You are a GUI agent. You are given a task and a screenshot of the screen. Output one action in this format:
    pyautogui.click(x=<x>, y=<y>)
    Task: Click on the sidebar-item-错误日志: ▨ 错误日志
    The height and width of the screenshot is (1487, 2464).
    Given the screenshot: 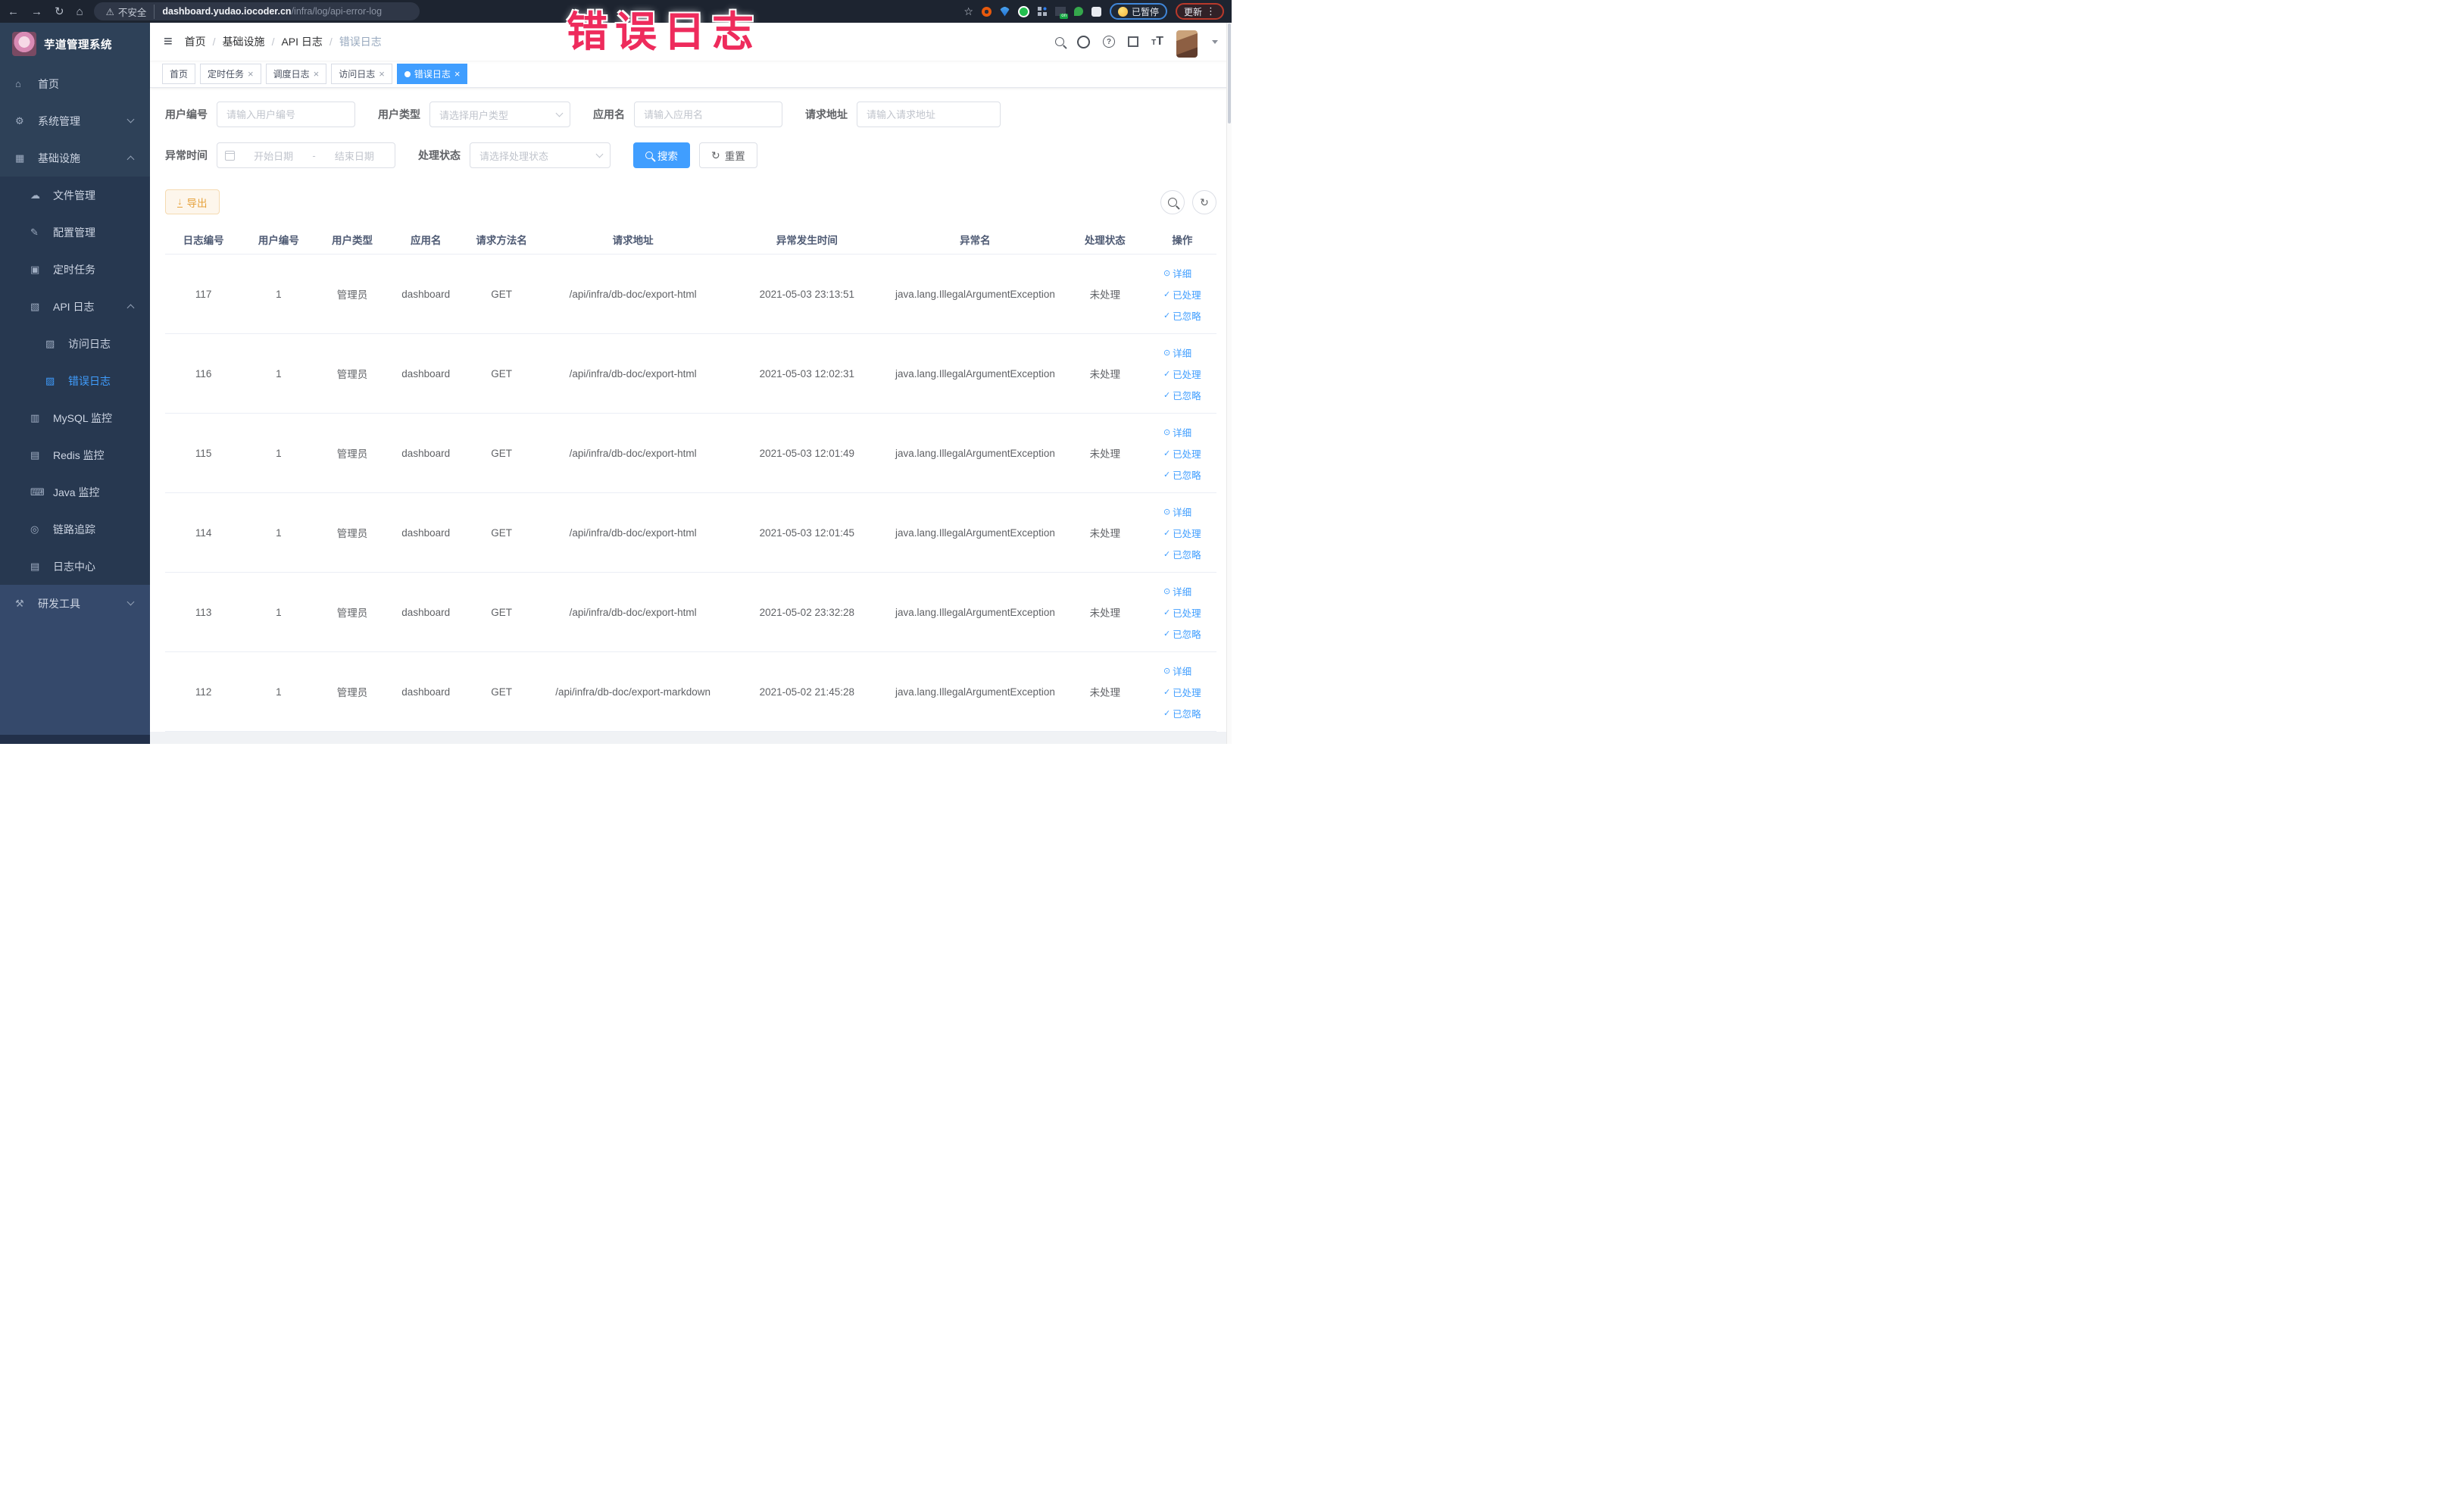 What is the action you would take?
    pyautogui.click(x=75, y=380)
    